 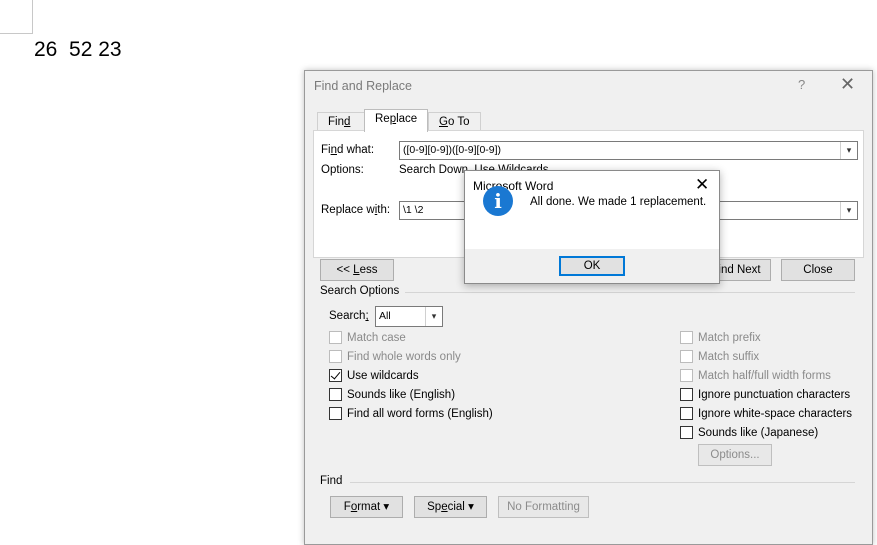 I want to click on help-icon: ?, so click(x=801, y=84).